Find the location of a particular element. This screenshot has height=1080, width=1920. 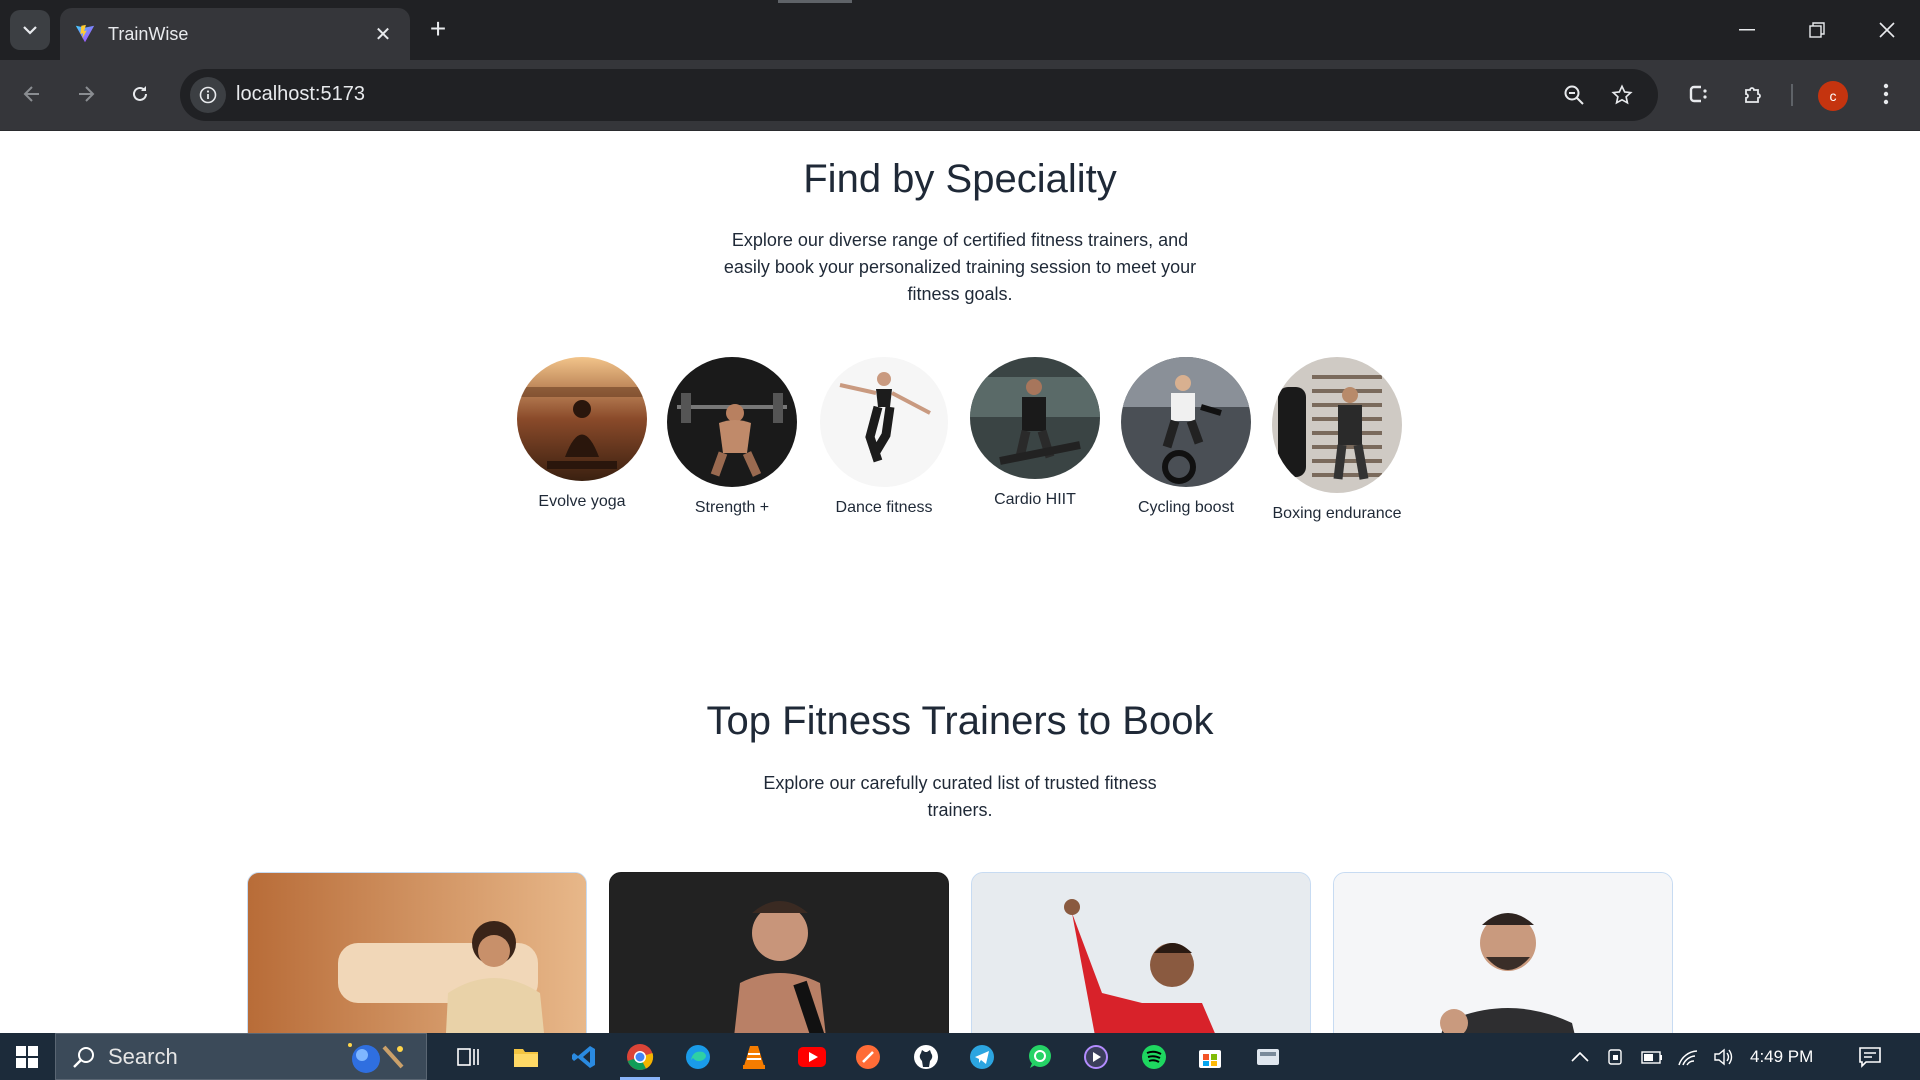

os-taskbar: Search 4:49 PM is located at coordinates (960, 1056).